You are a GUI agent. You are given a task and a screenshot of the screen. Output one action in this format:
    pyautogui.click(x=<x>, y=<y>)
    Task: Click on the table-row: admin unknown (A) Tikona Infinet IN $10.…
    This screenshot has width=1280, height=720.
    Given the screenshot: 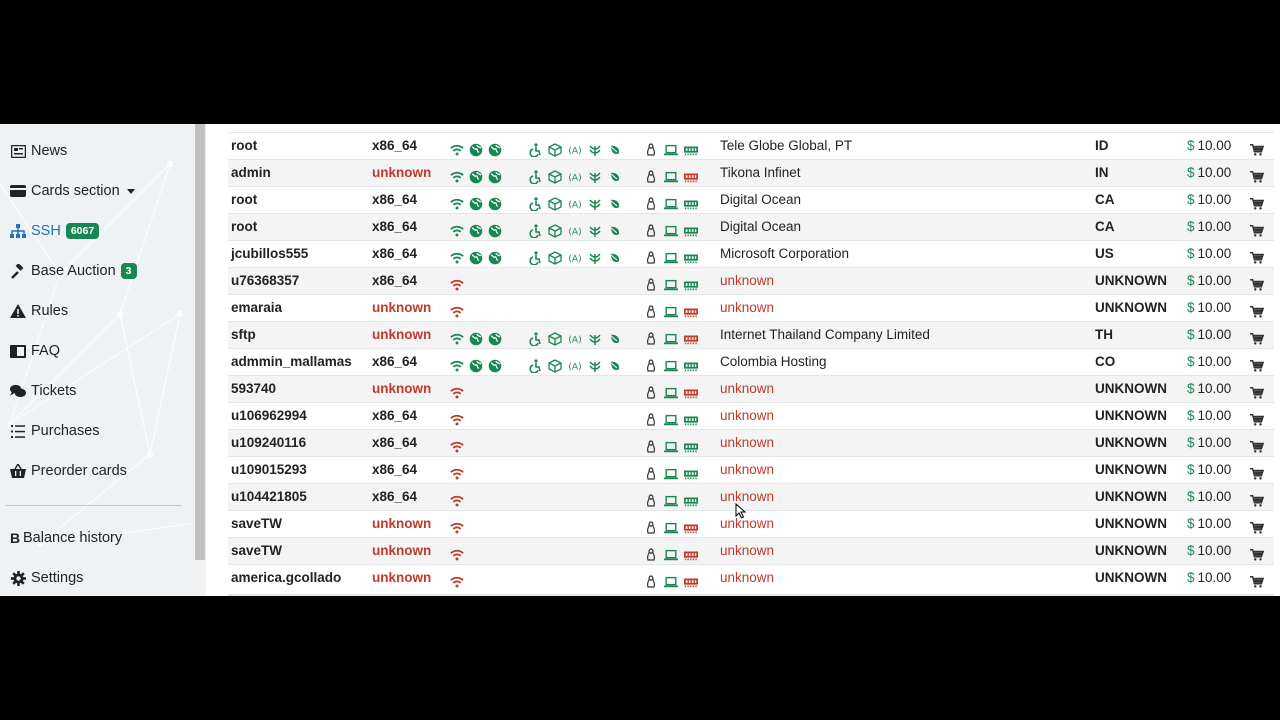 What is the action you would take?
    pyautogui.click(x=751, y=172)
    